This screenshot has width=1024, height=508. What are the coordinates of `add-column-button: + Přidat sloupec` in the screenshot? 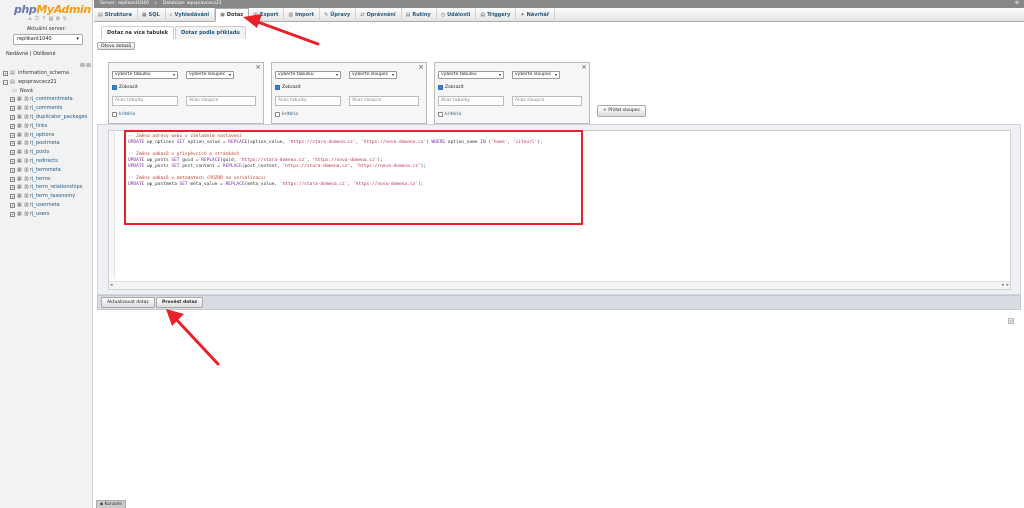 It's located at (622, 111).